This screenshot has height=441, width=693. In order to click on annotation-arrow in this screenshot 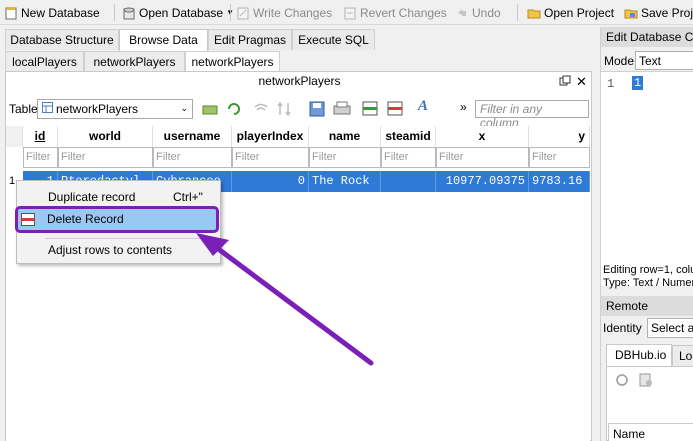, I will do `click(285, 299)`.